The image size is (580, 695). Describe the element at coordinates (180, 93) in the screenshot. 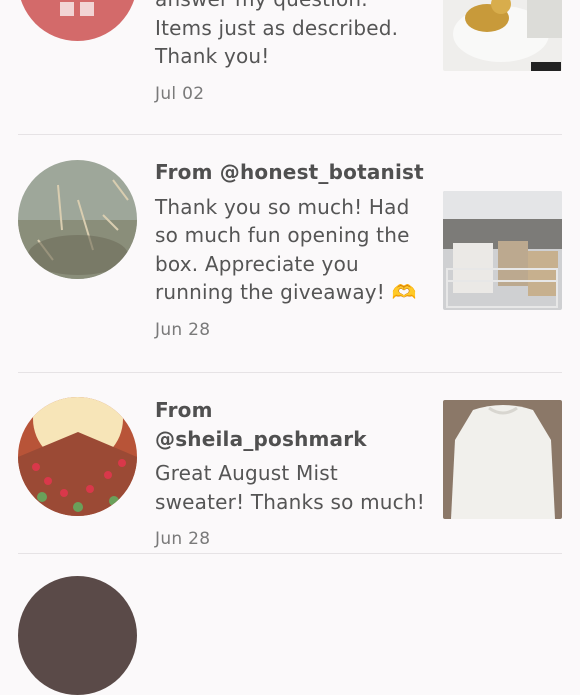

I see `review-date: Jul 02` at that location.